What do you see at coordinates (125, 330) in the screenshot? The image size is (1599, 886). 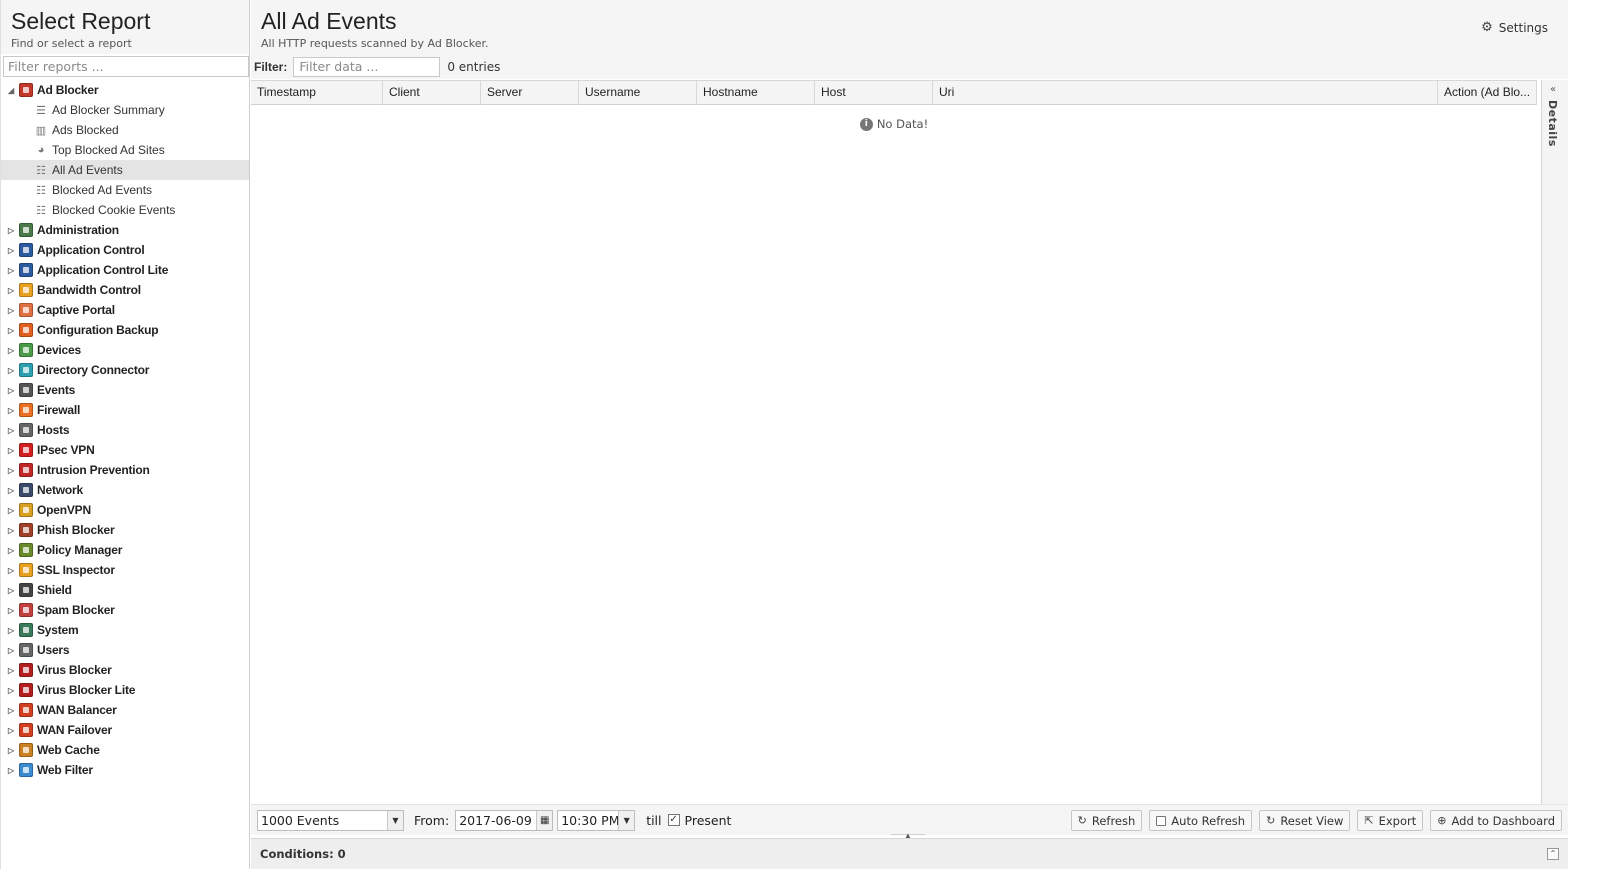 I see `tree-category: ▷ Configuration Backup` at bounding box center [125, 330].